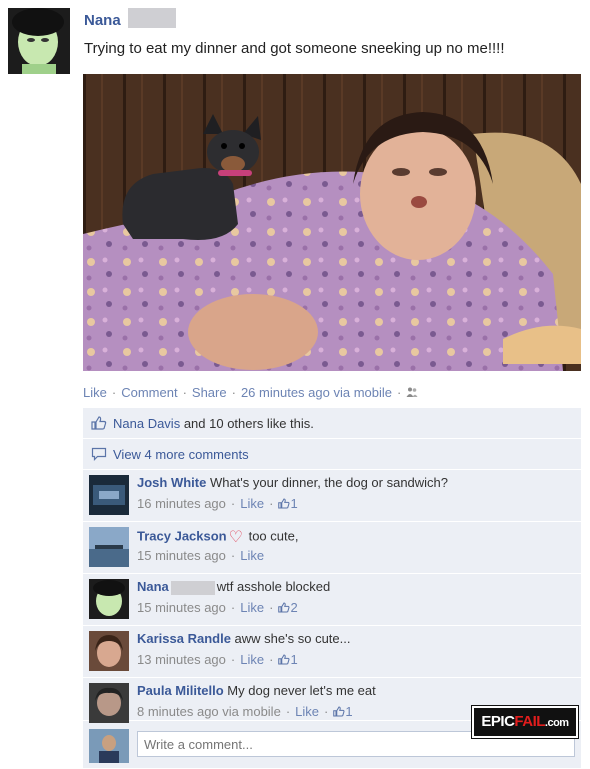  What do you see at coordinates (109, 746) in the screenshot?
I see `current-user-avatar` at bounding box center [109, 746].